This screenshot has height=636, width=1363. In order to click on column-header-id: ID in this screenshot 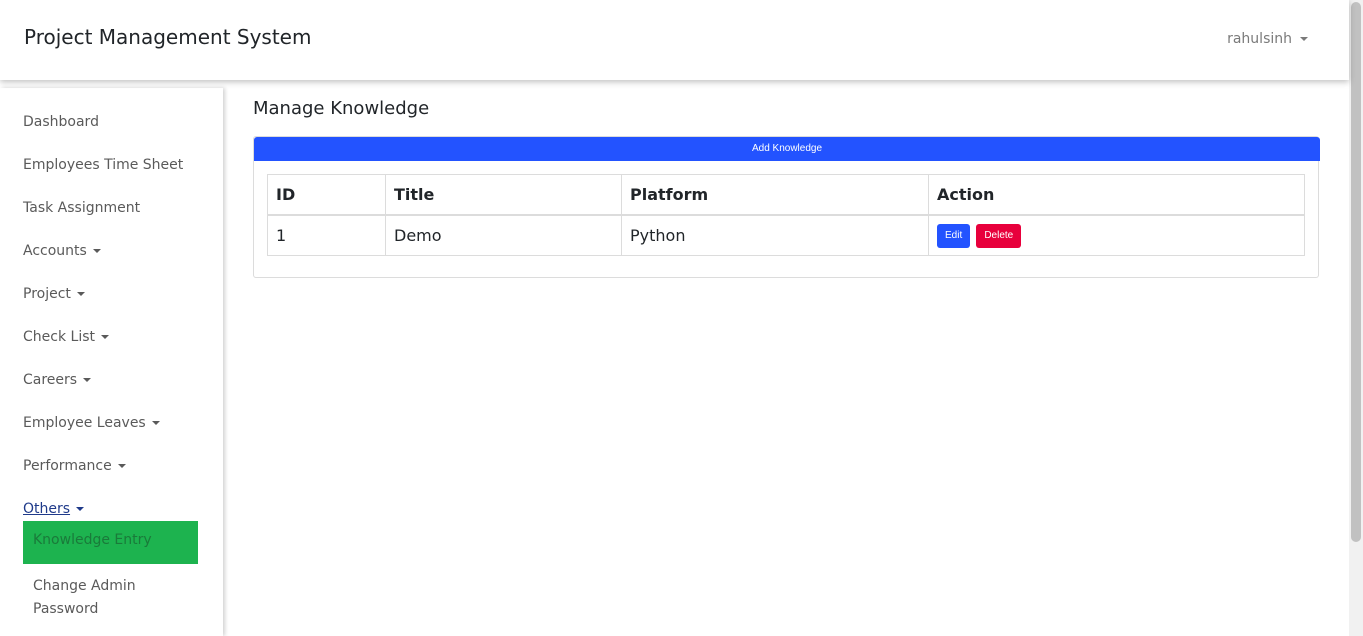, I will do `click(326, 195)`.